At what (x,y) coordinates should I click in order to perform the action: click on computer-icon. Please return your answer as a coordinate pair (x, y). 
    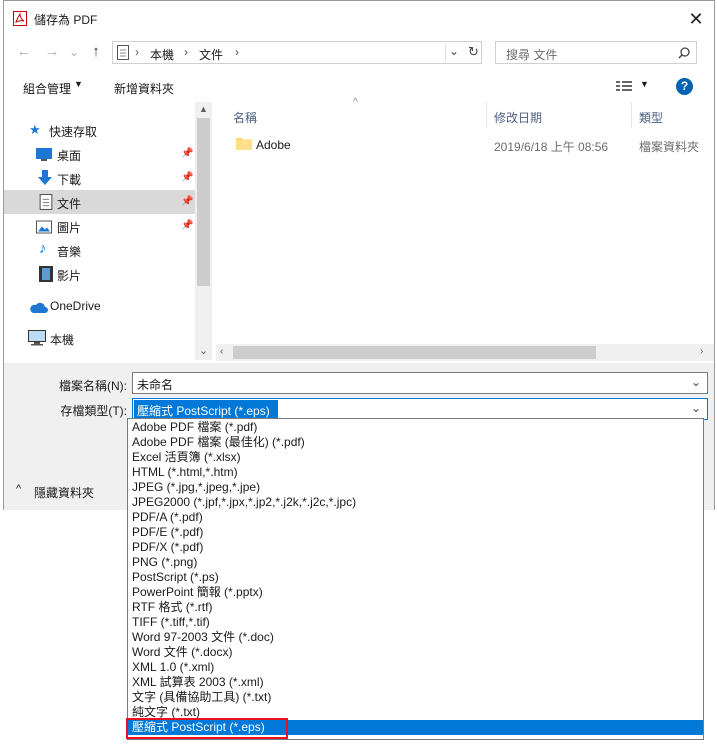
    Looking at the image, I should click on (37, 338).